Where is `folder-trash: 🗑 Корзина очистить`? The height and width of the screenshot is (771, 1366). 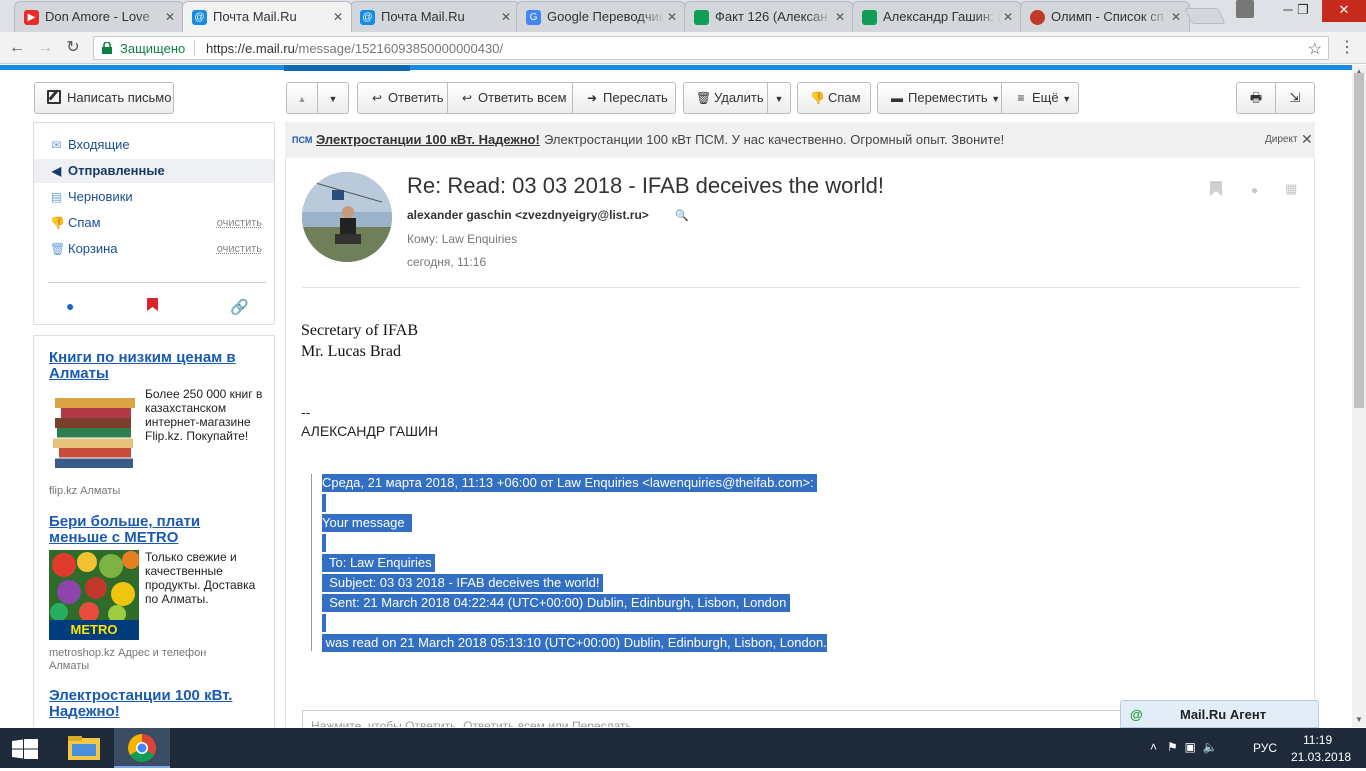 folder-trash: 🗑 Корзина очистить is located at coordinates (154, 249).